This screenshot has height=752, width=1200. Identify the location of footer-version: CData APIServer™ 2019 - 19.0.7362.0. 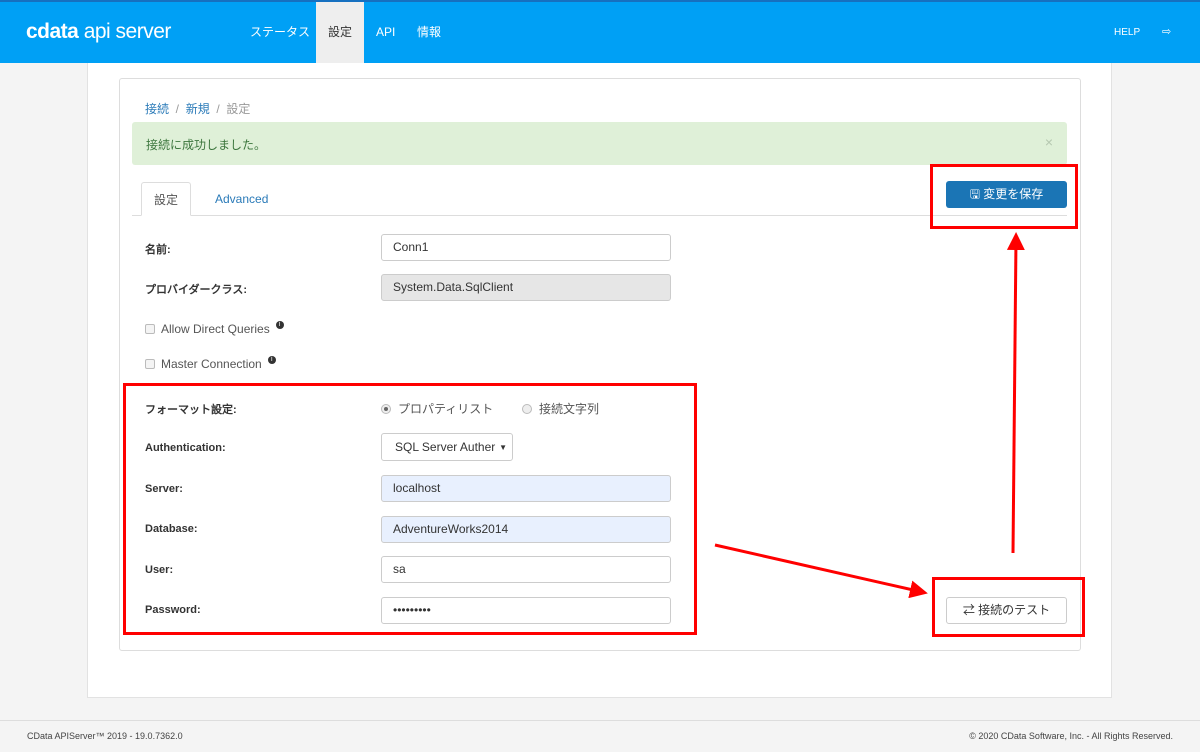
(105, 736).